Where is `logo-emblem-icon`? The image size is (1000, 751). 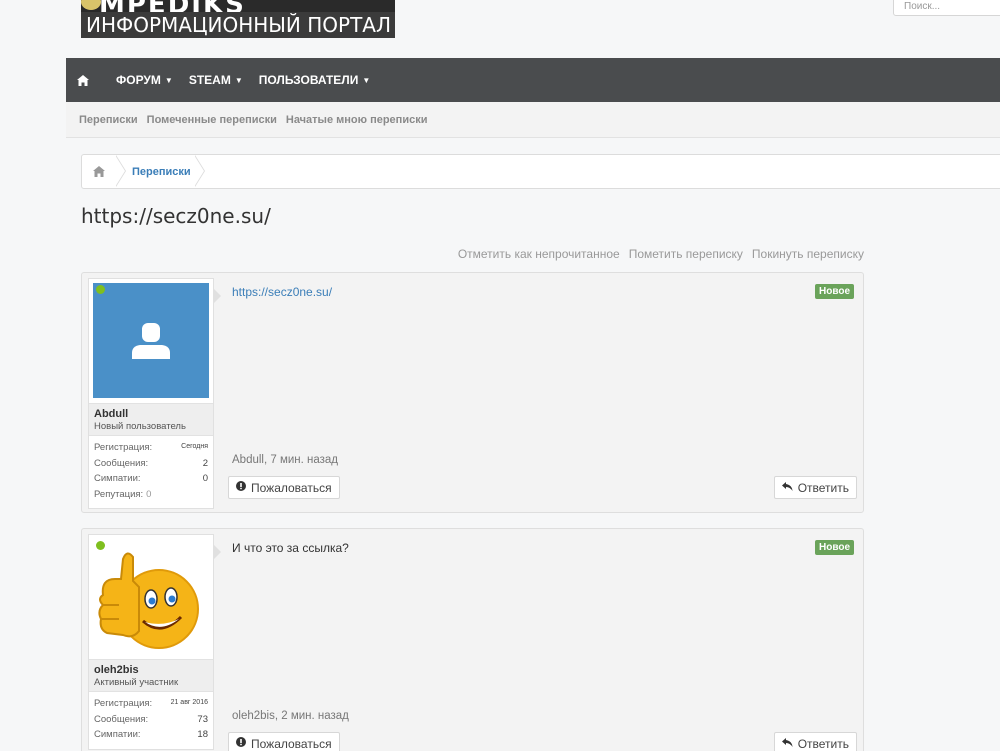
logo-emblem-icon is located at coordinates (91, 5).